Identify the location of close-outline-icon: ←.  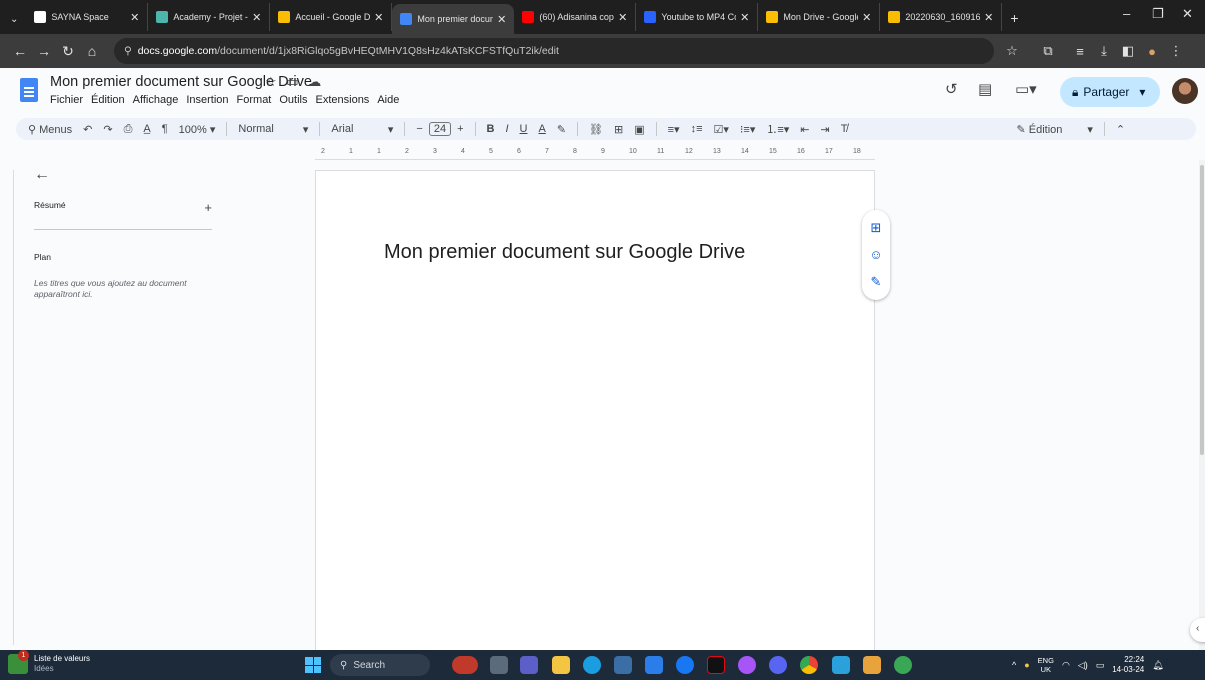
(128, 175).